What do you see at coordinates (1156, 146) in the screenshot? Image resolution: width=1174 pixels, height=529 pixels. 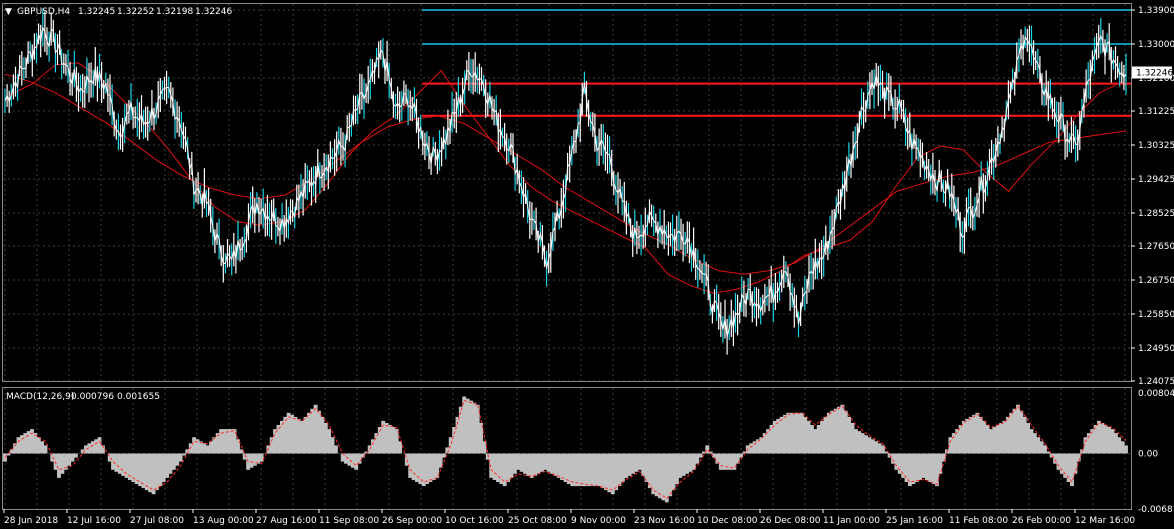 I see `price-tick-label: 1.30325` at bounding box center [1156, 146].